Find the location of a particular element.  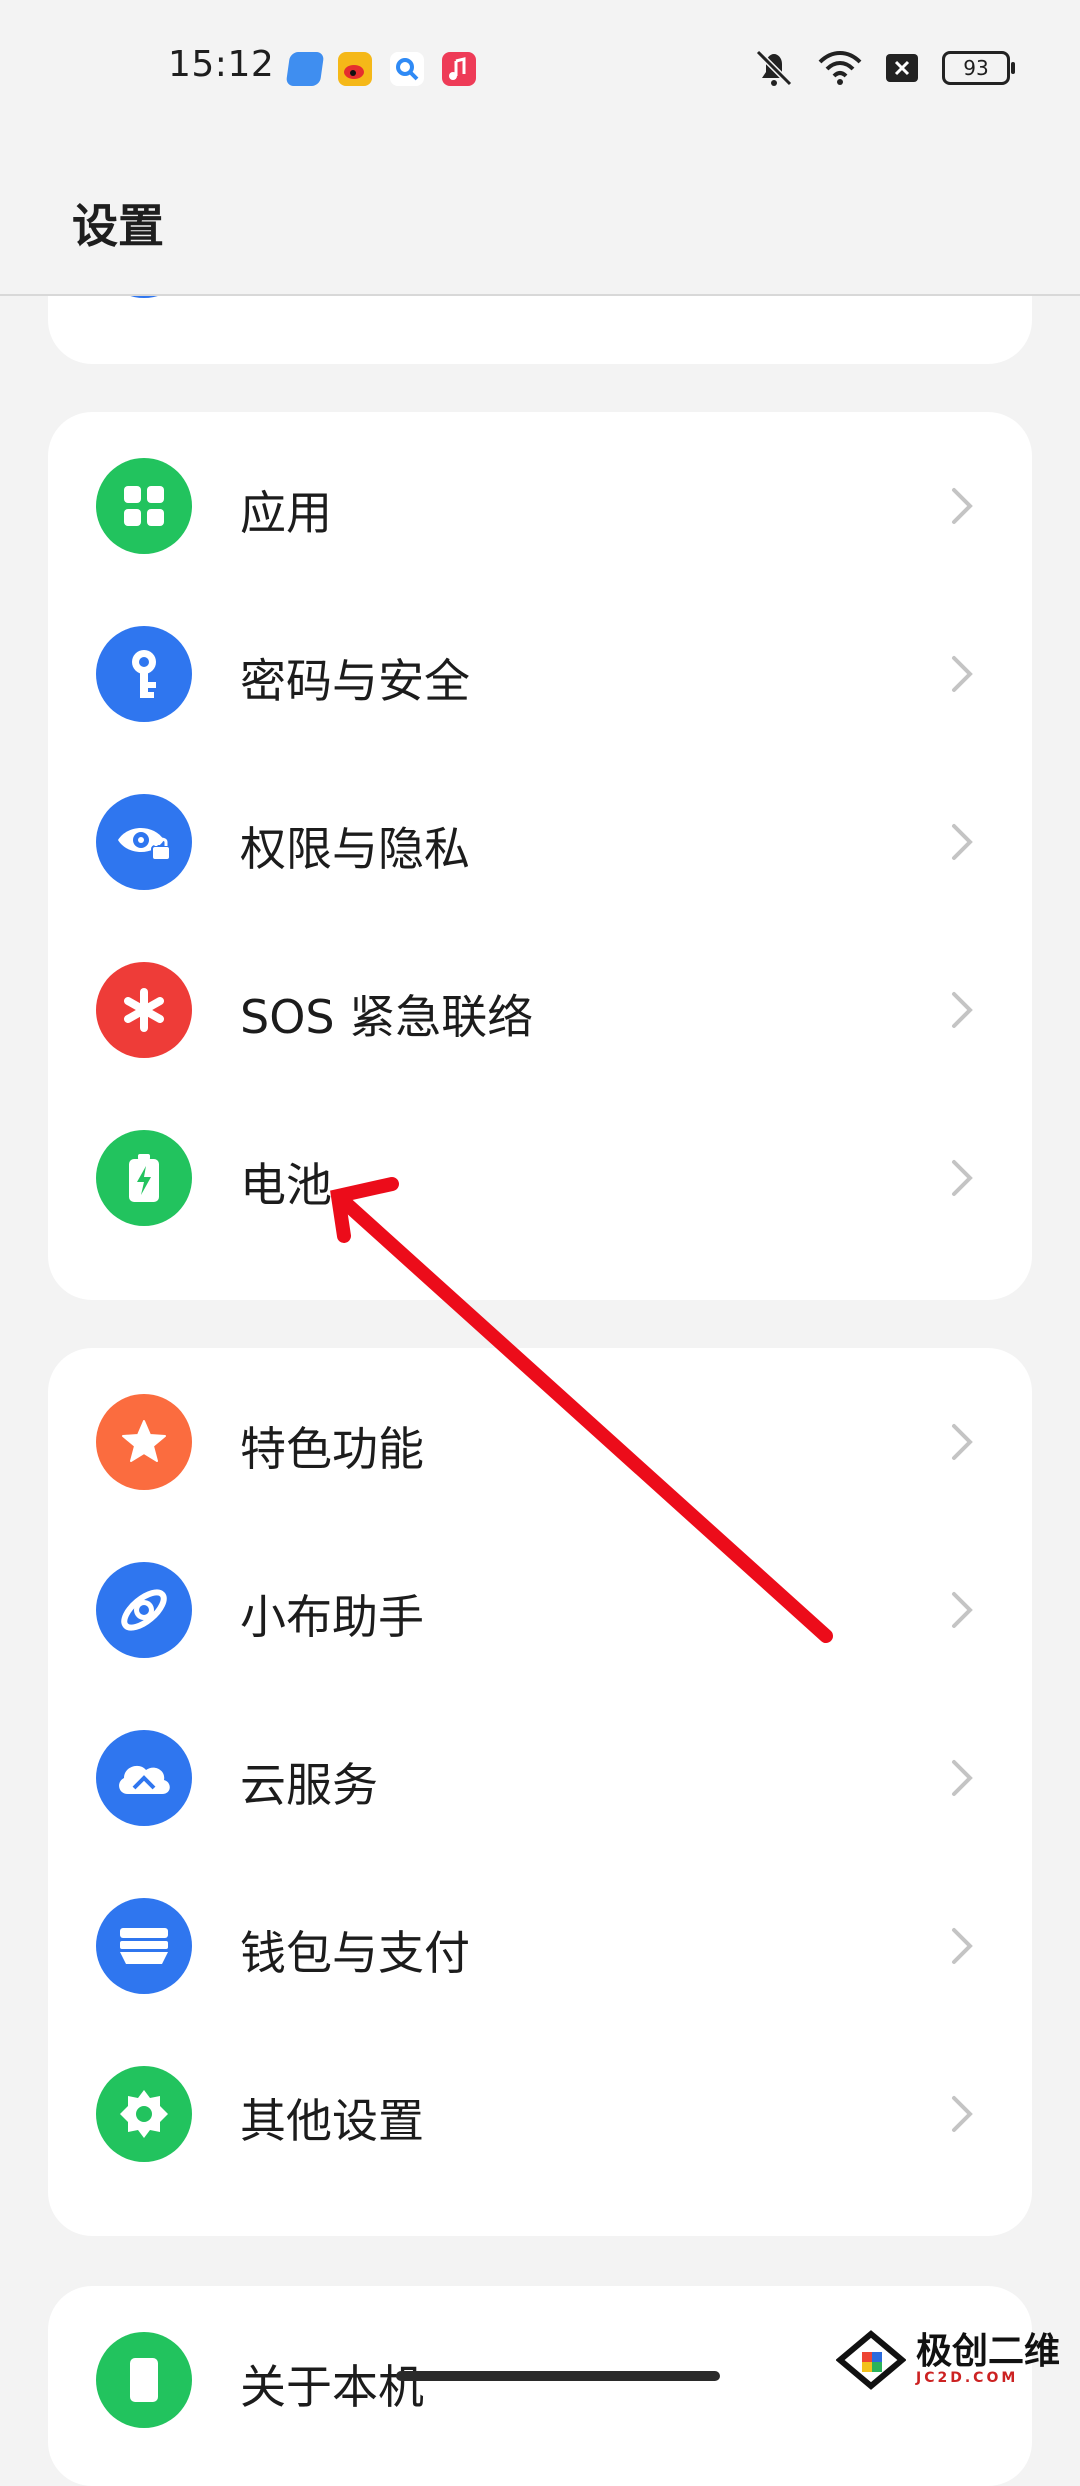

watermark: 极创二维 JC2D.COM is located at coordinates (948, 2360).